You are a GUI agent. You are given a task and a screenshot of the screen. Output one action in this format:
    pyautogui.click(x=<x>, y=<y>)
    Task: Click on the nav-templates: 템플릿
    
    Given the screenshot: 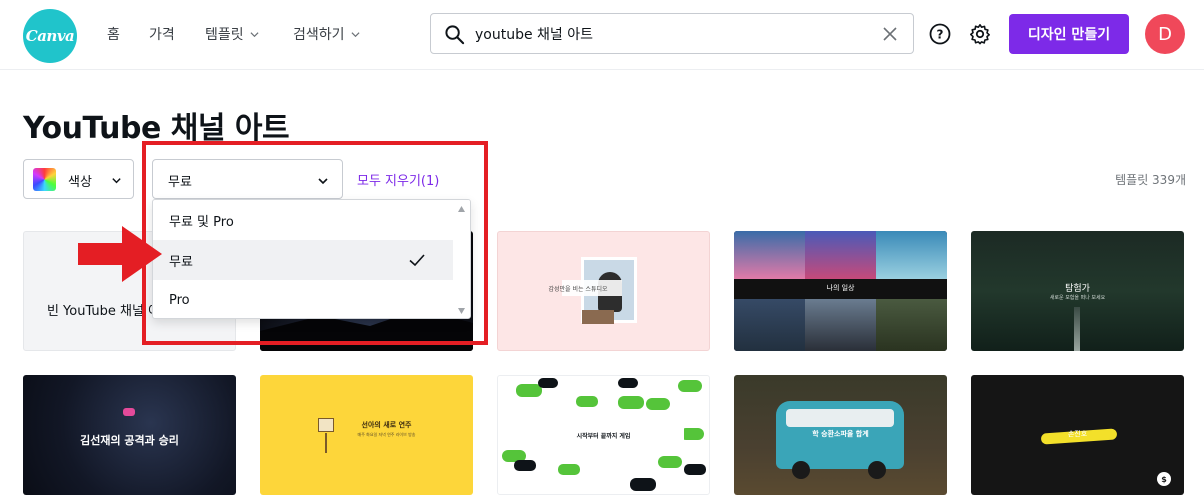 What is the action you would take?
    pyautogui.click(x=232, y=34)
    